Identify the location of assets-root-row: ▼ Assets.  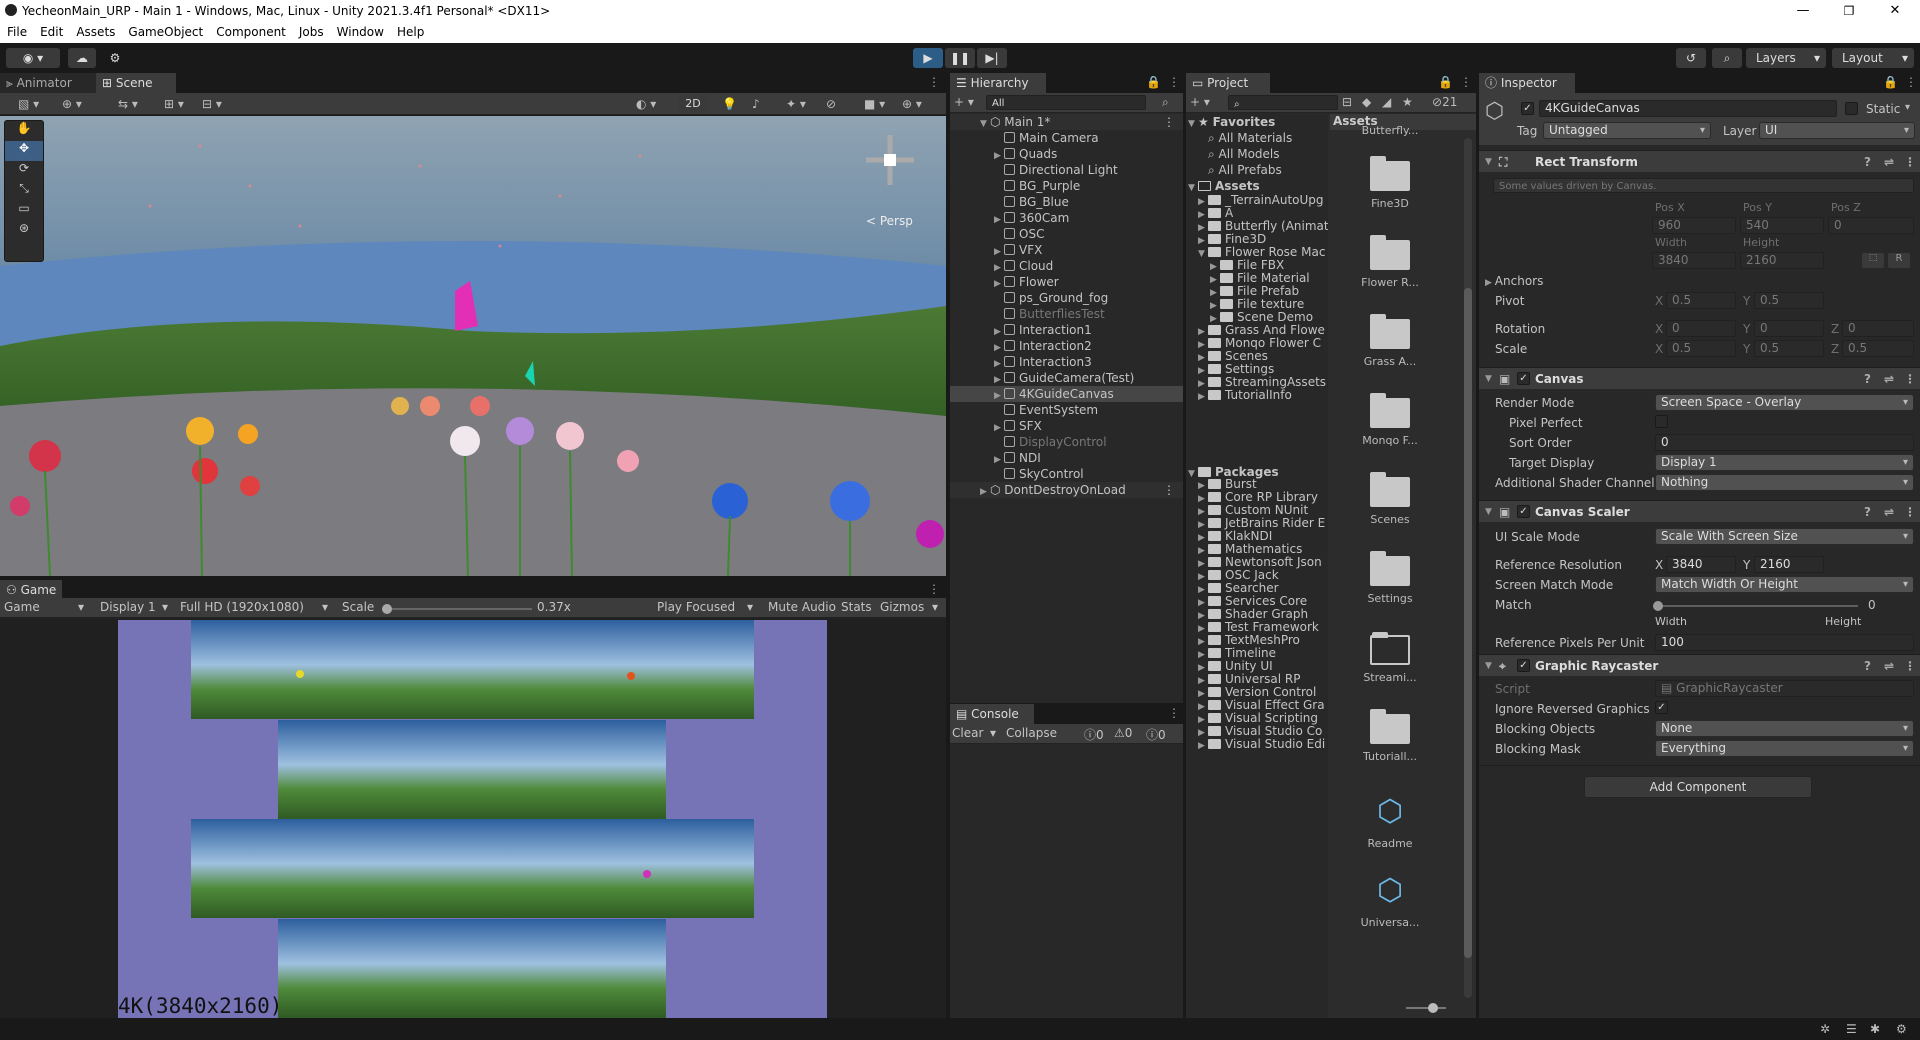
(1257, 186).